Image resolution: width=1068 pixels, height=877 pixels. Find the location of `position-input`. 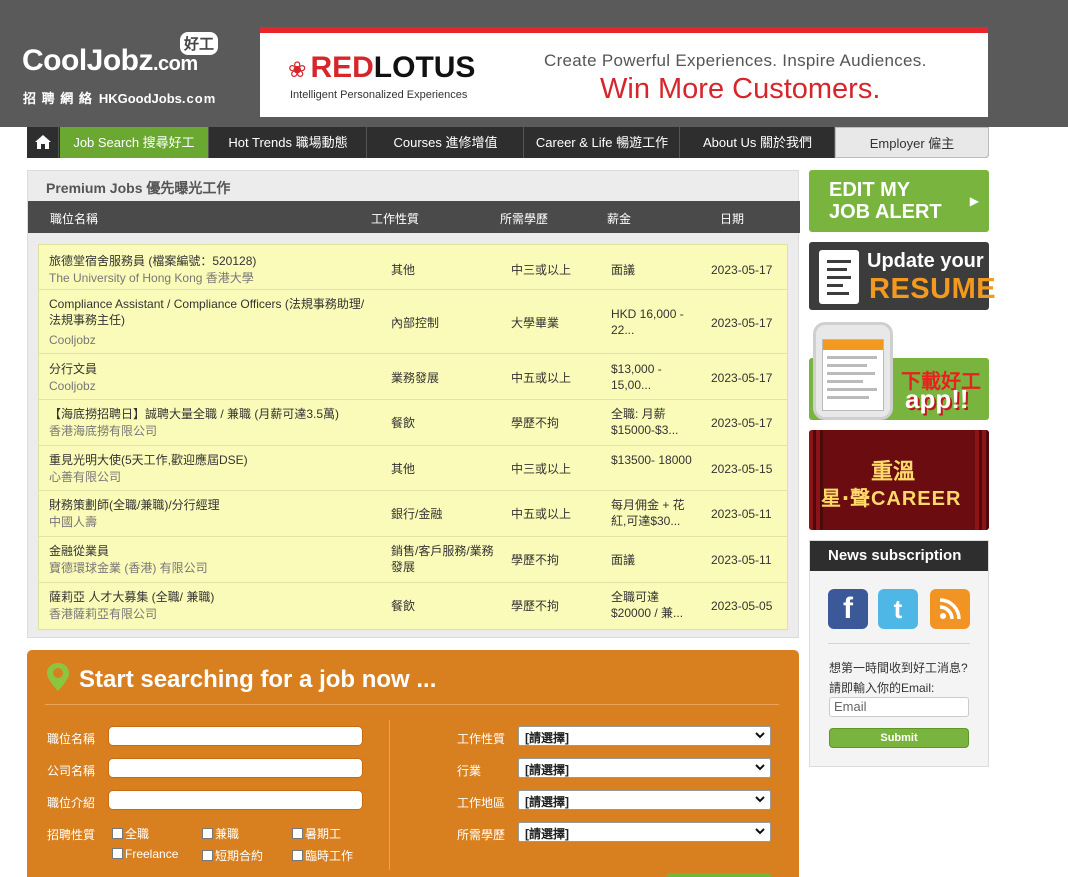

position-input is located at coordinates (235, 736).